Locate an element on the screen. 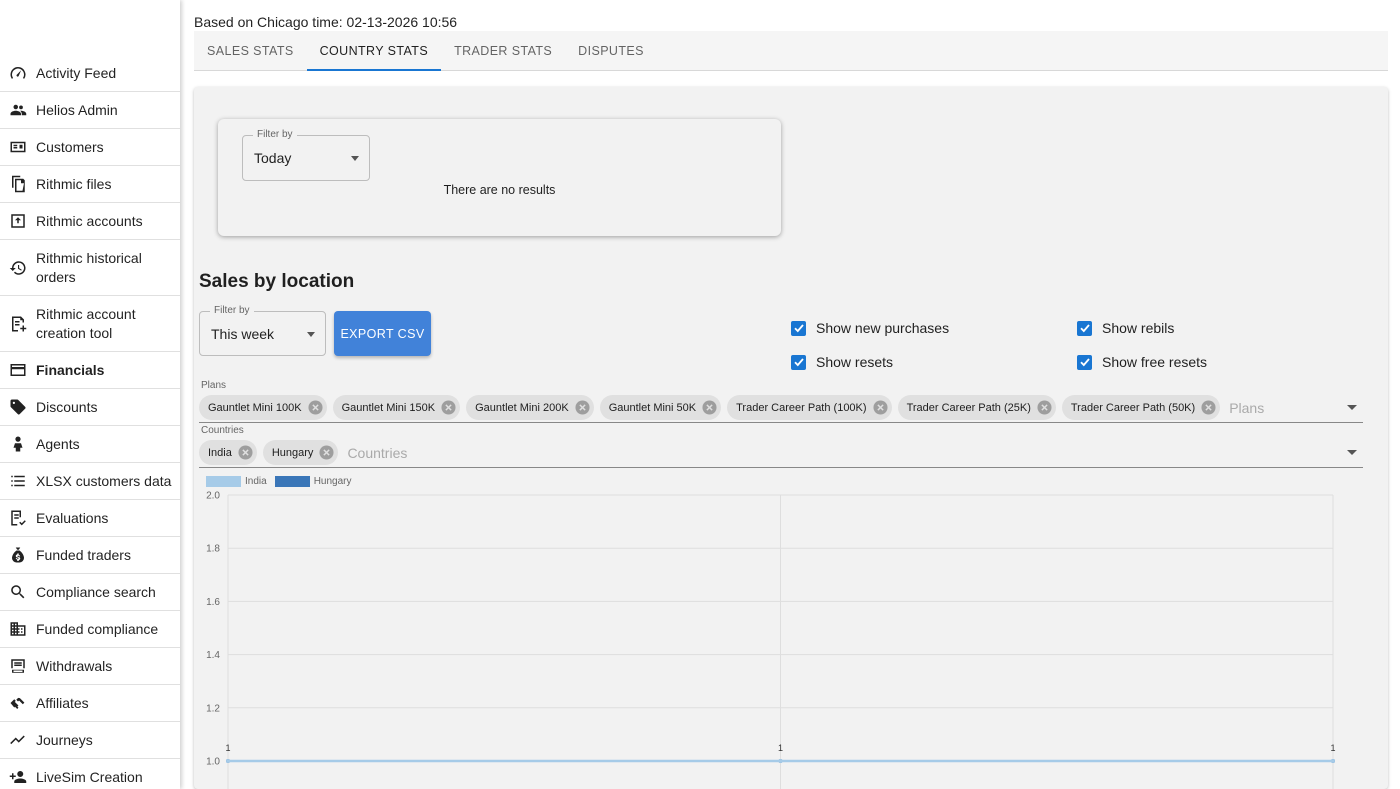 The height and width of the screenshot is (789, 1400). chip: Gauntlet Mini 50K is located at coordinates (660, 407).